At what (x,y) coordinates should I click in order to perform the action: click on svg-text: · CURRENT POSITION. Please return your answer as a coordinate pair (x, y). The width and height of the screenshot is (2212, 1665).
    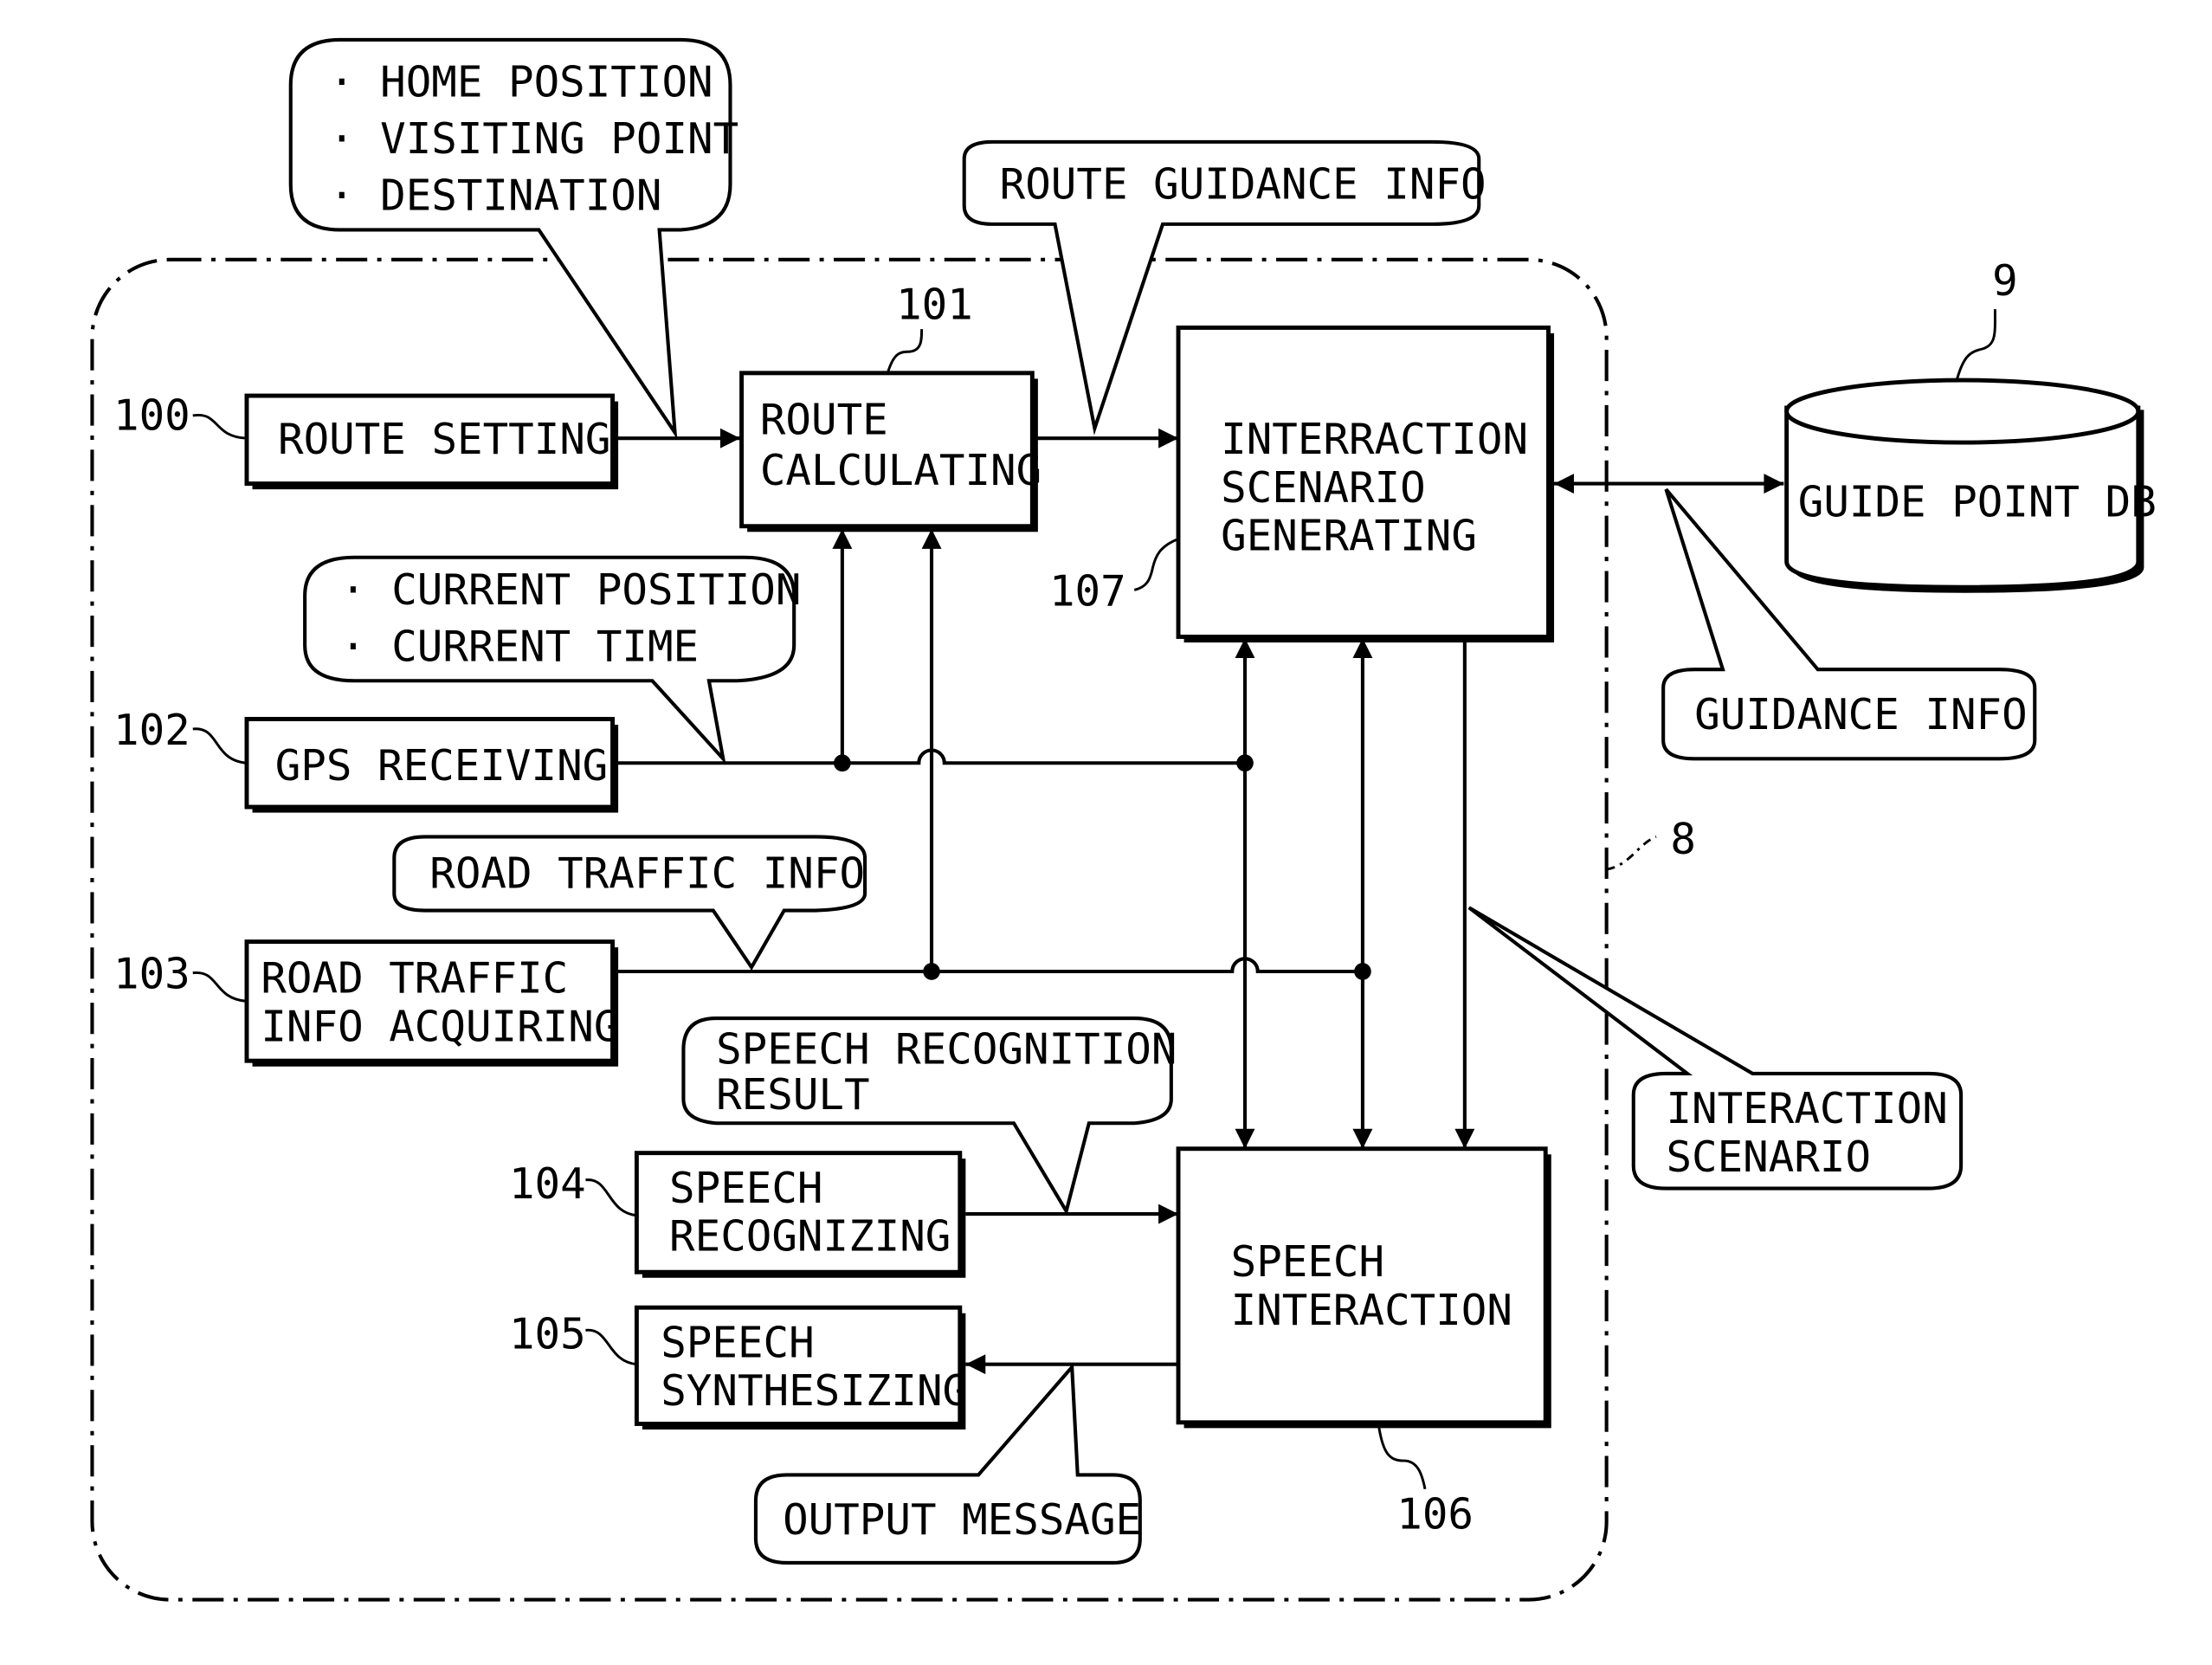
    Looking at the image, I should click on (570, 590).